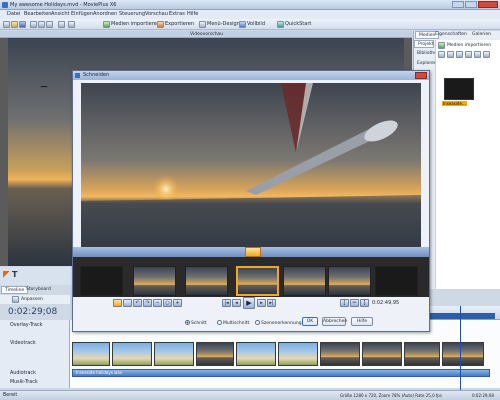  I want to click on fullscreen-button: Vollbild, so click(256, 24).